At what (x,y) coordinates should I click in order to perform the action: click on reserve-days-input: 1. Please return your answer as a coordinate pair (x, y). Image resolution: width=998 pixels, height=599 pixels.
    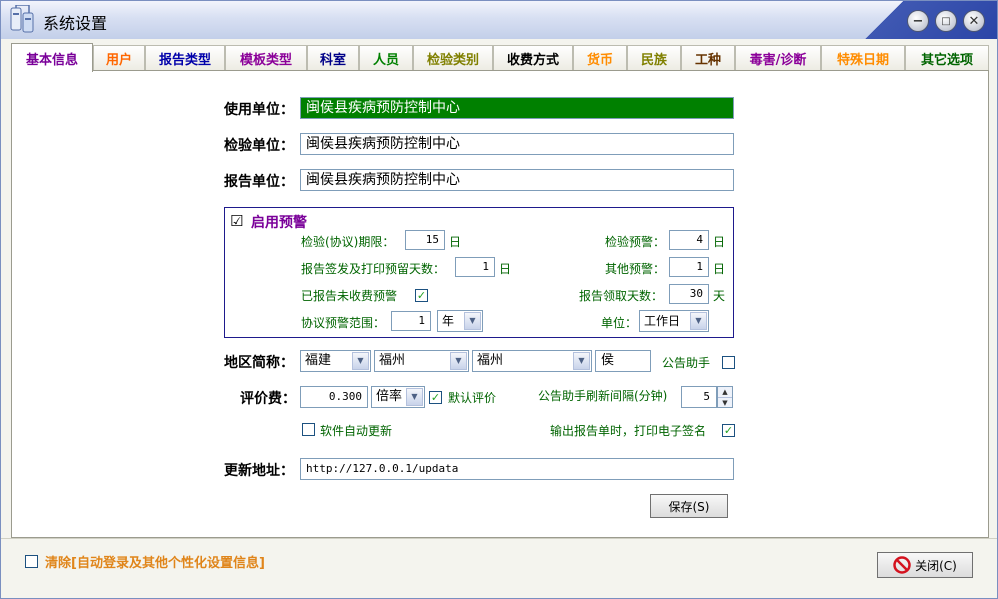
    Looking at the image, I should click on (475, 267).